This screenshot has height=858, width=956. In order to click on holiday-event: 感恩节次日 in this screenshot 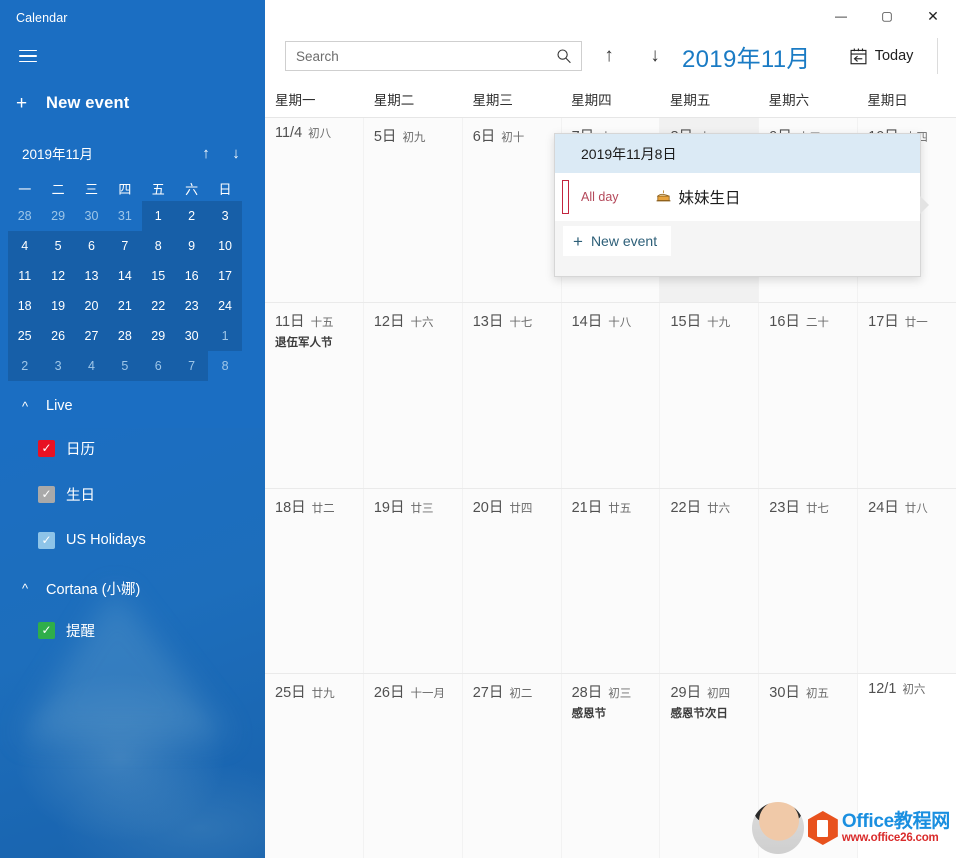, I will do `click(711, 714)`.